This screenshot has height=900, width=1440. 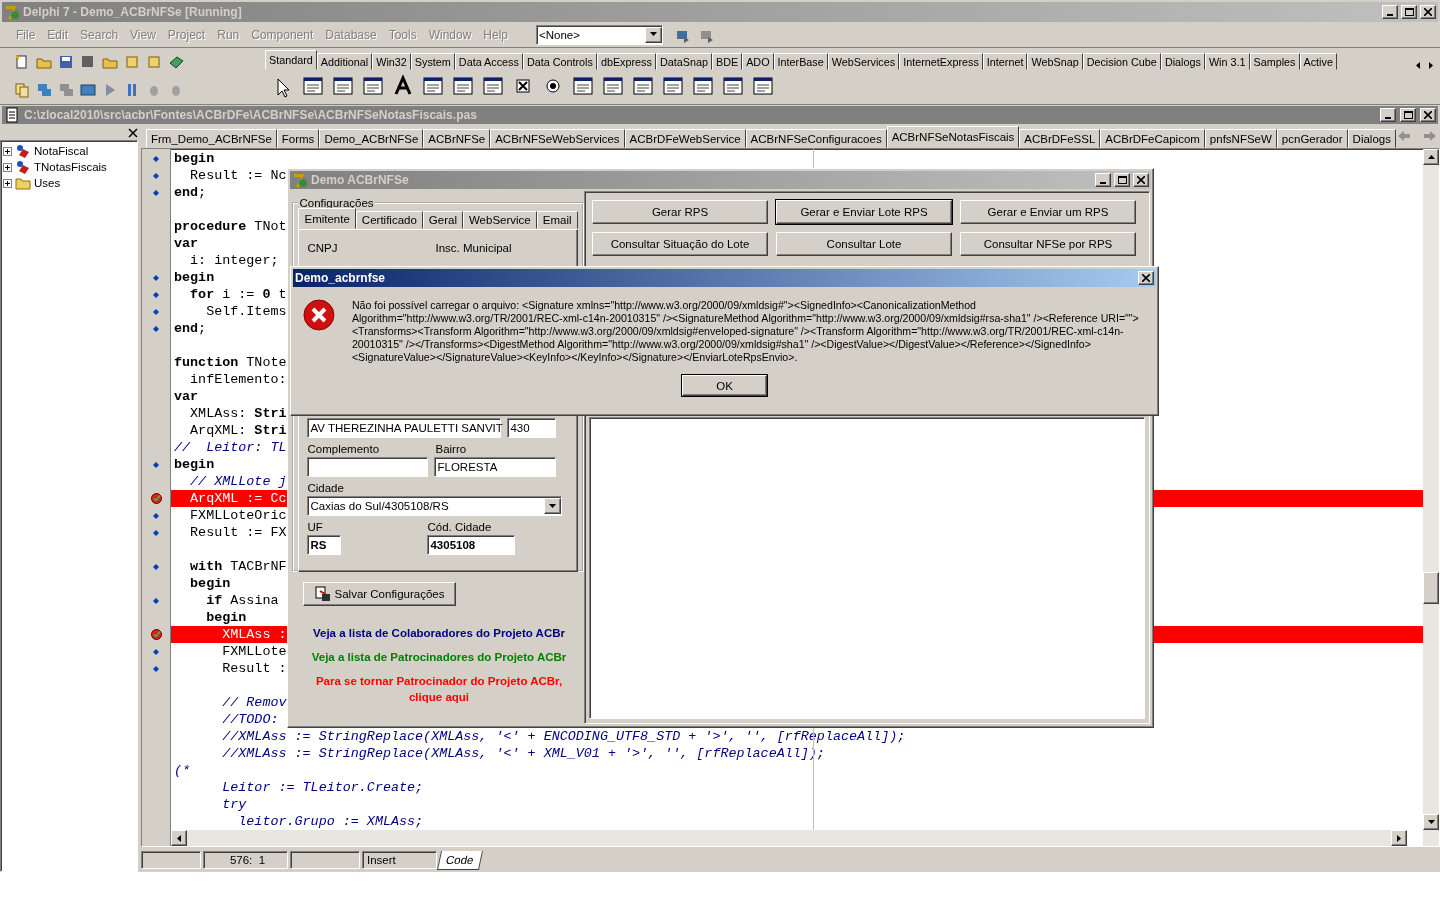 What do you see at coordinates (371, 138) in the screenshot?
I see `file-tab: Demo_ACBrNFSe` at bounding box center [371, 138].